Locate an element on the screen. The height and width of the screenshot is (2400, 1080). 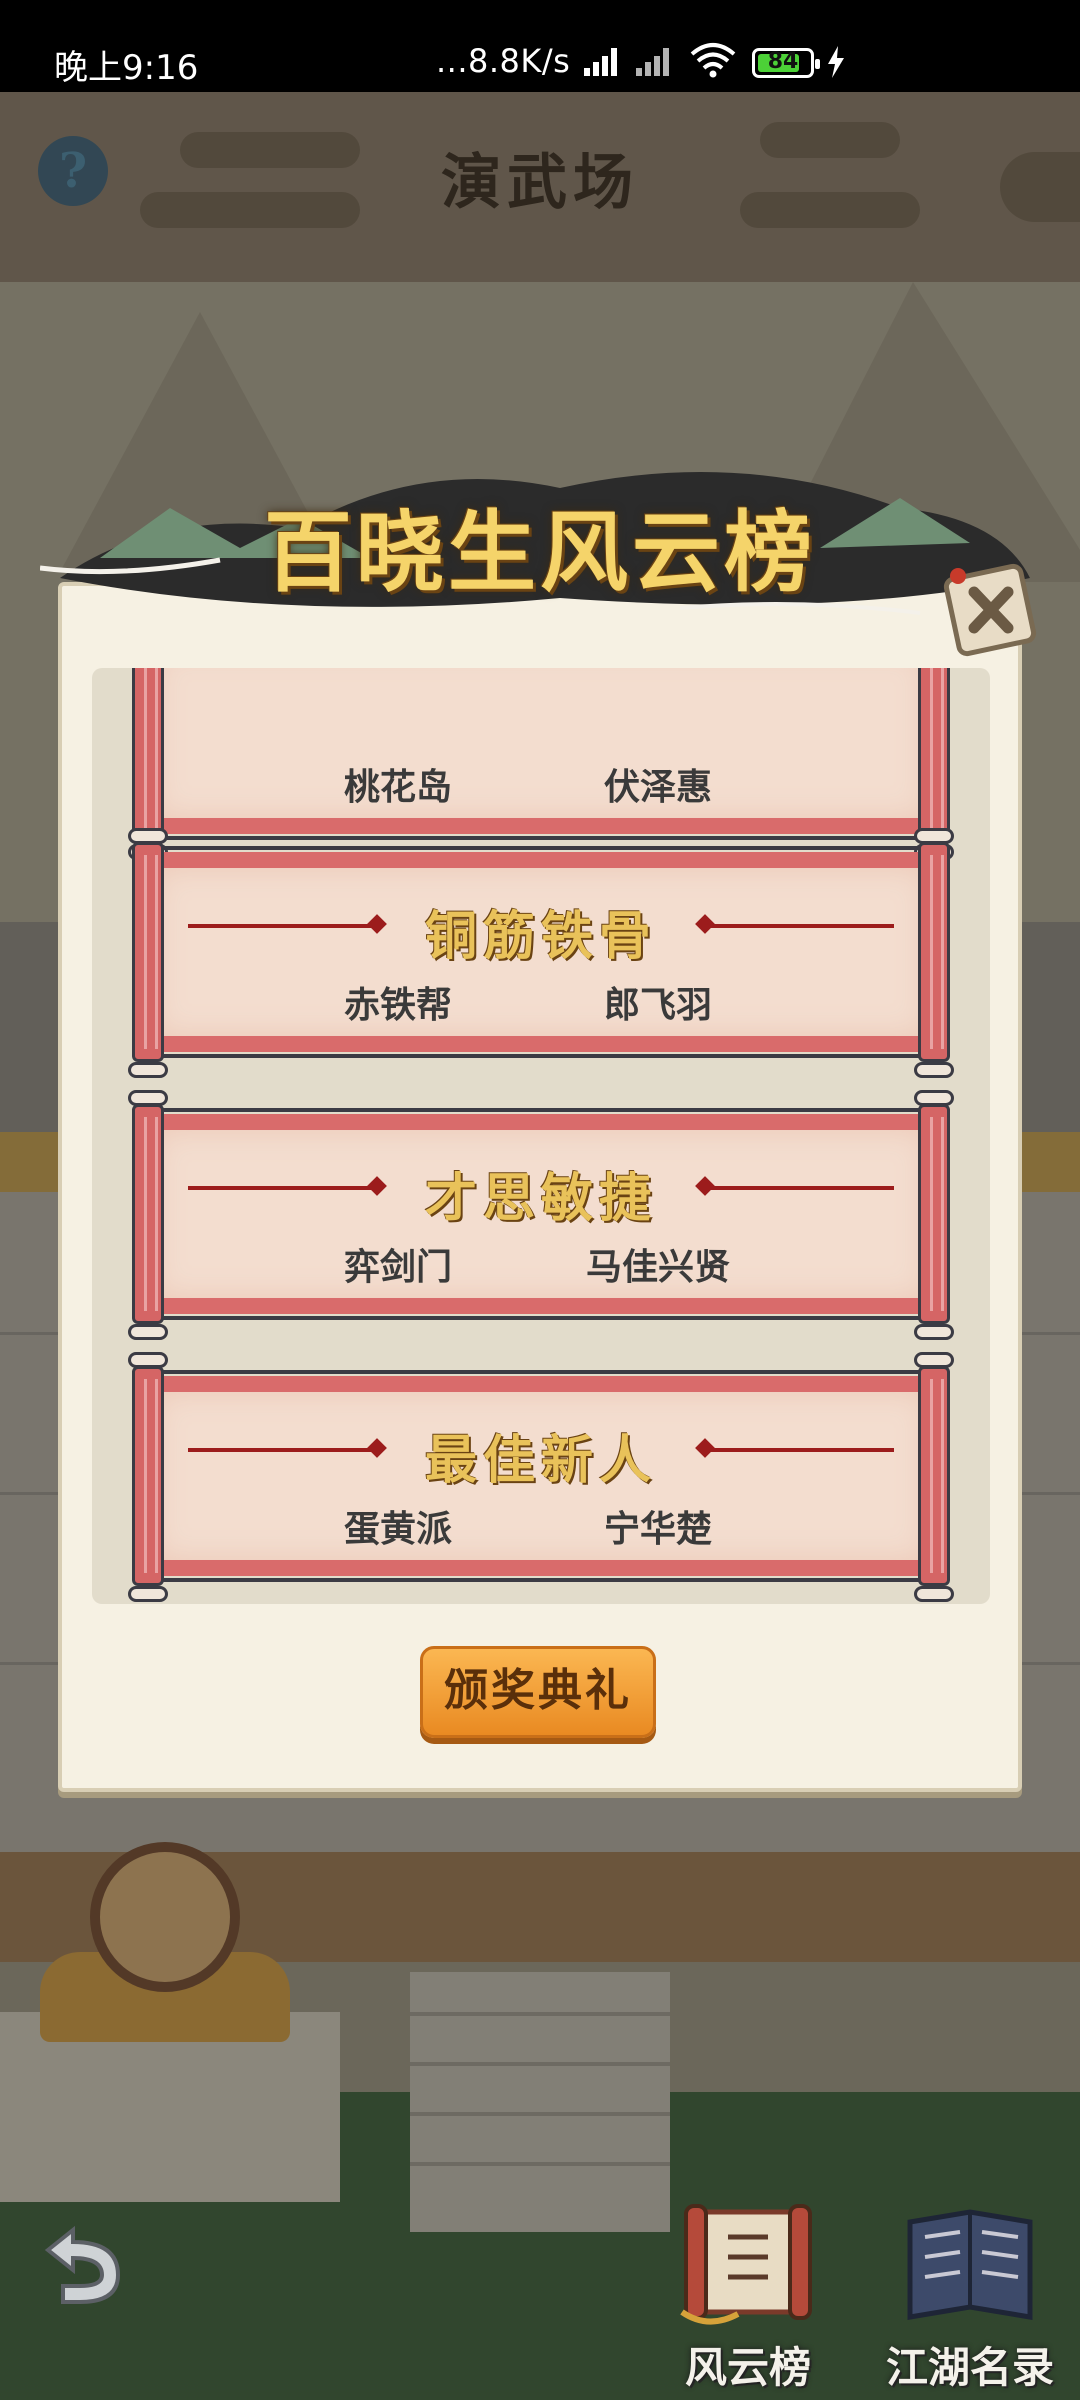
nav-directory: 江湖名录 is located at coordinates (970, 2301).